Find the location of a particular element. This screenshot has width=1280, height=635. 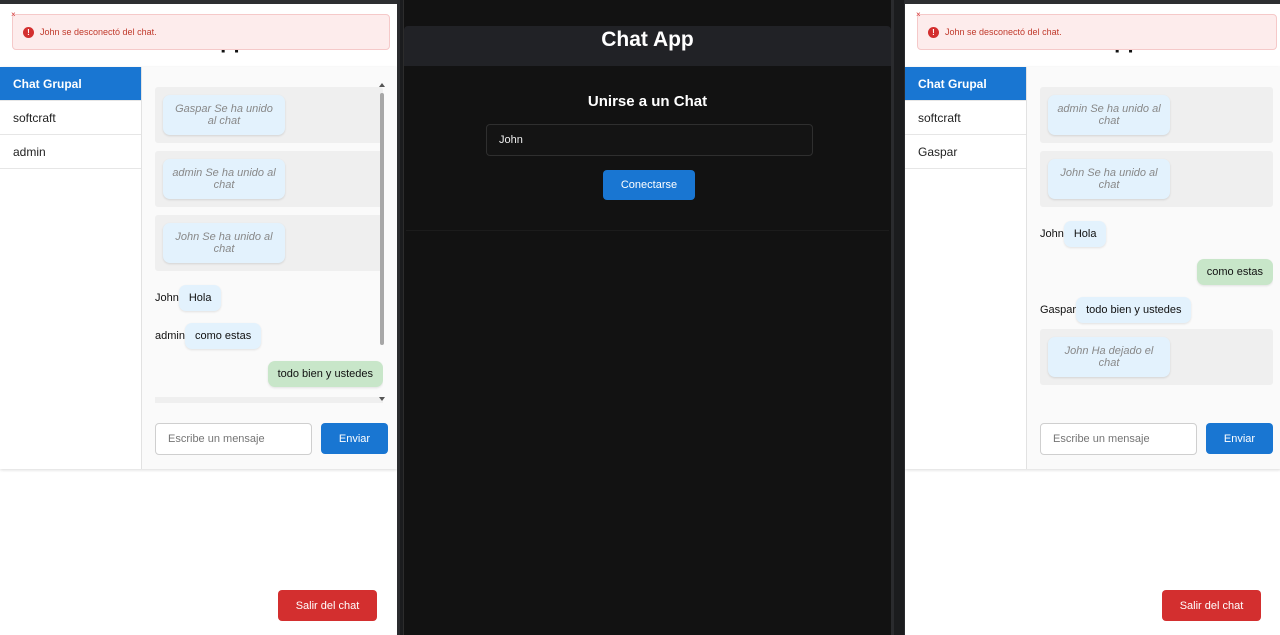

message-cutoff is located at coordinates (269, 400).